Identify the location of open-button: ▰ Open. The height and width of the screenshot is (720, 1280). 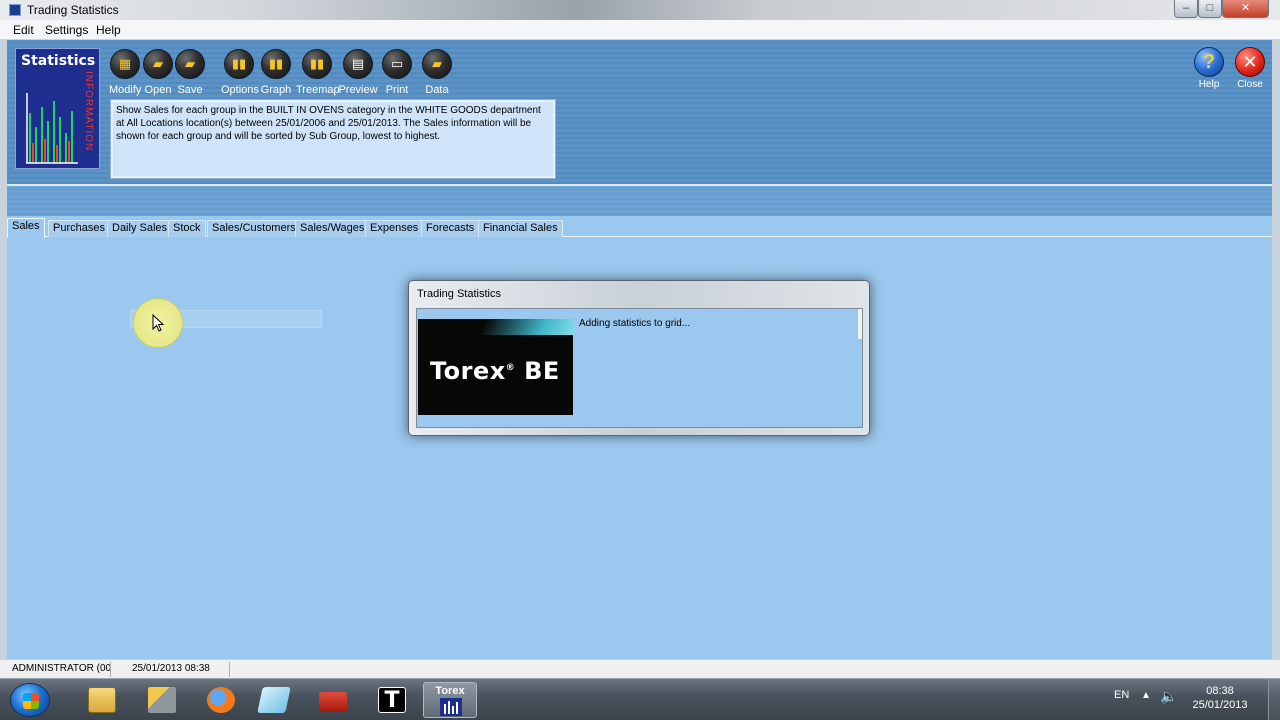
(158, 72).